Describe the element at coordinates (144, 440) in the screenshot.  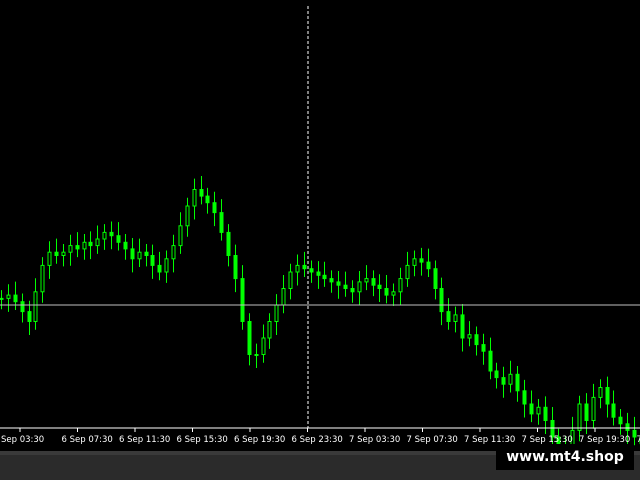
I see `x-tick-label: 6 Sep 11:30` at that location.